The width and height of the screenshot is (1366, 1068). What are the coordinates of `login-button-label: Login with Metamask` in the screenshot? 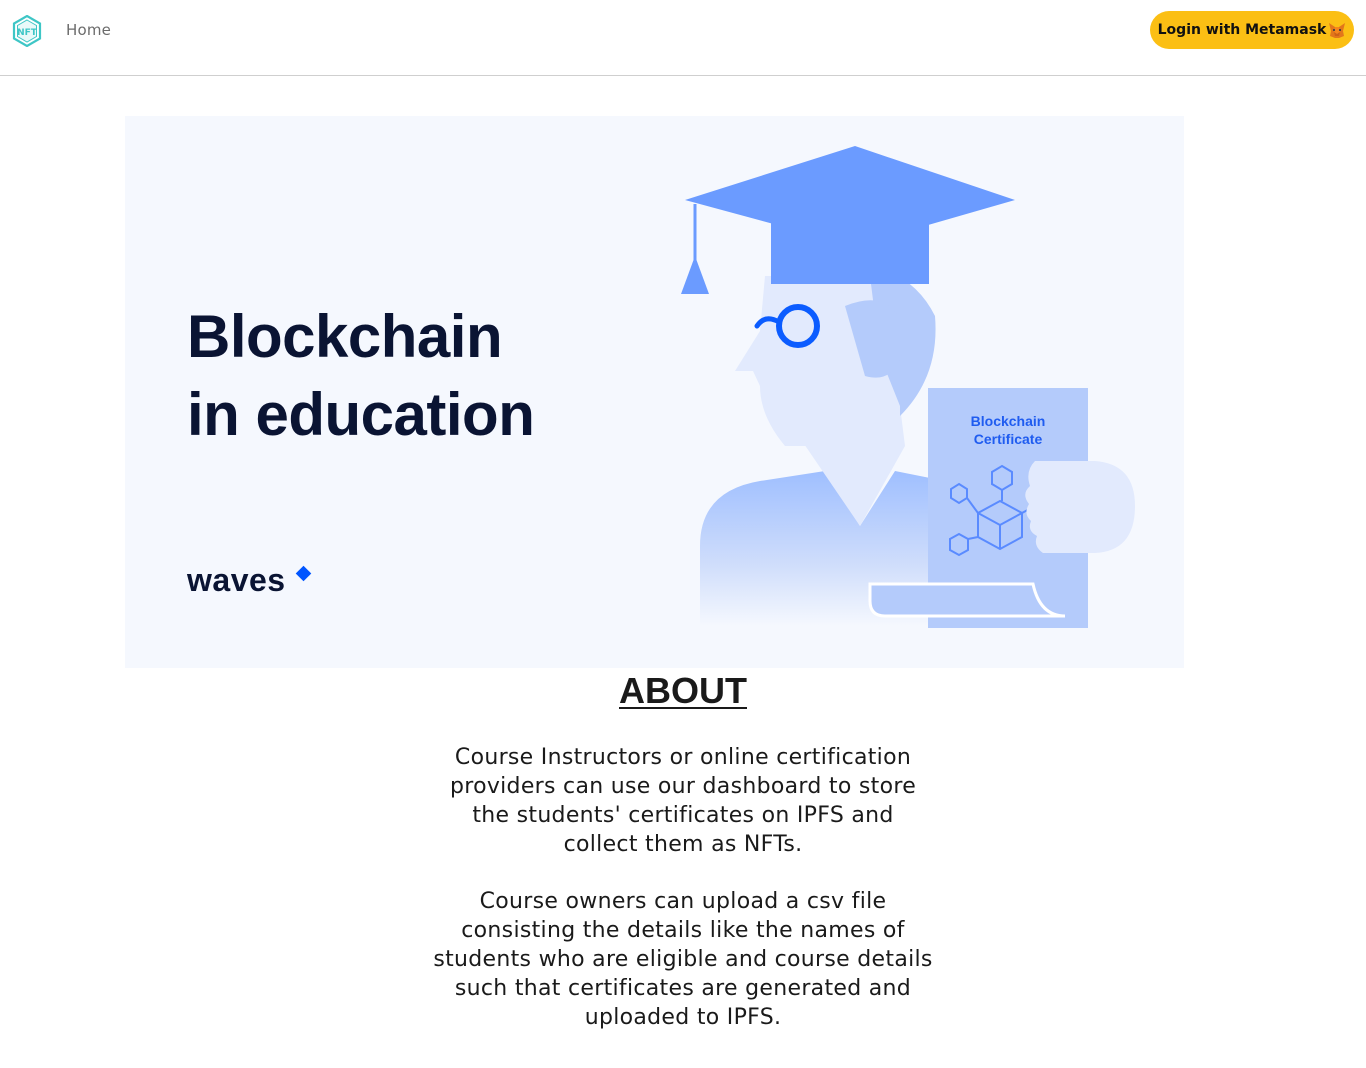 It's located at (1242, 30).